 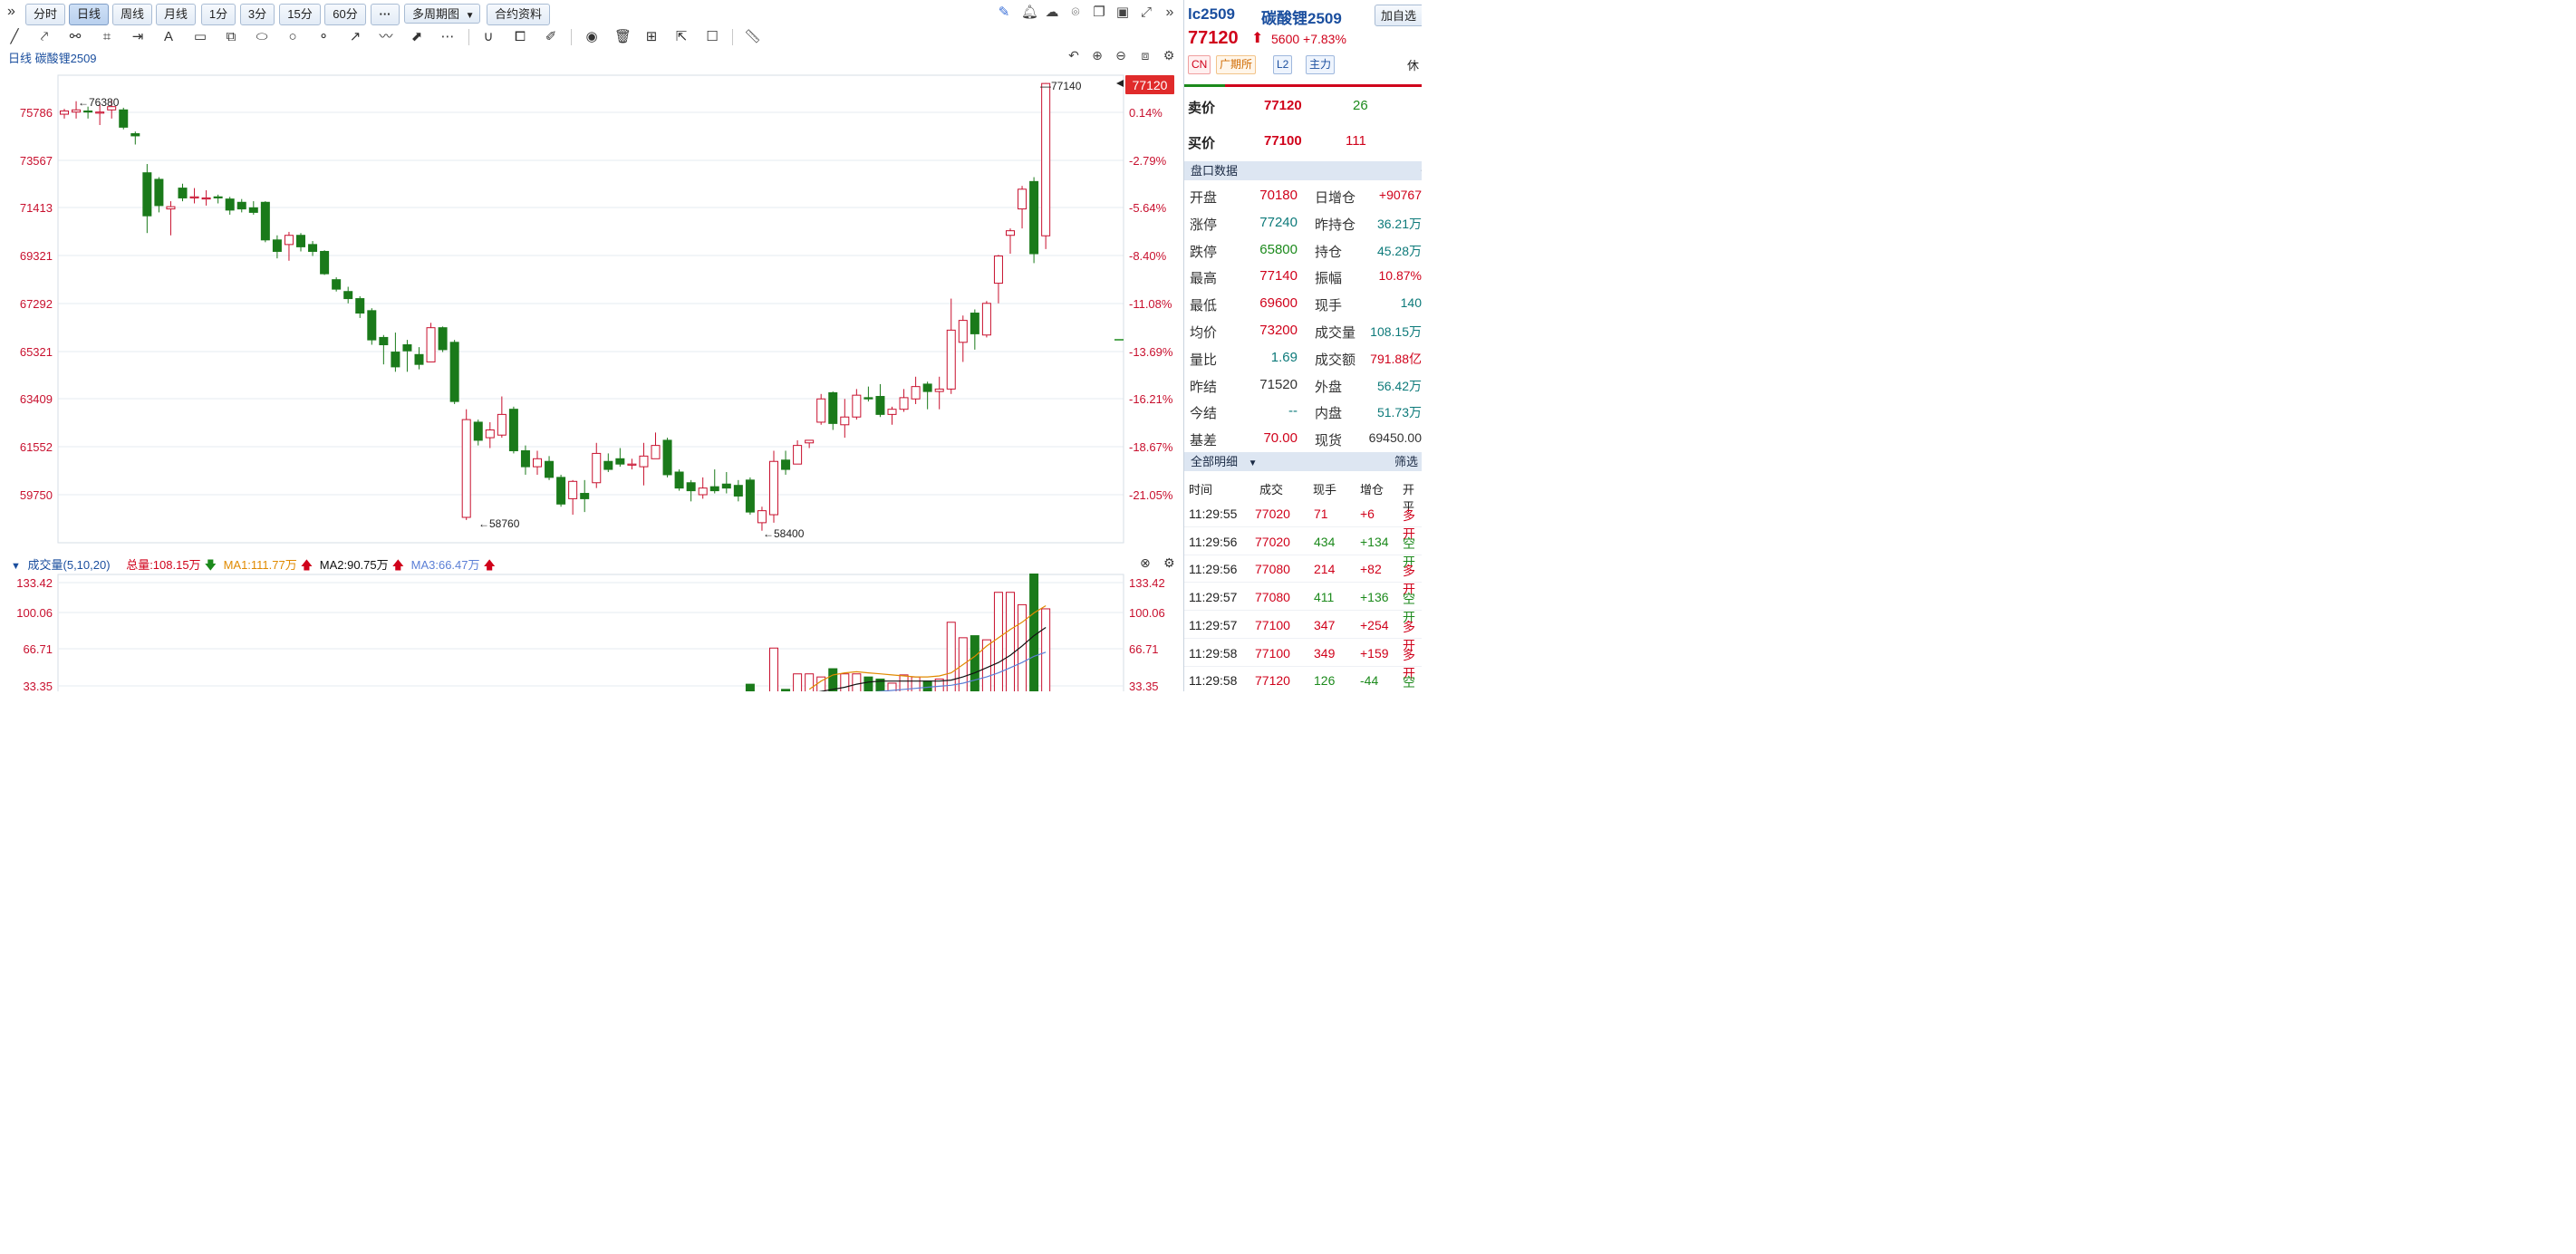 What do you see at coordinates (712, 37) in the screenshot?
I see `note-icon: ☐` at bounding box center [712, 37].